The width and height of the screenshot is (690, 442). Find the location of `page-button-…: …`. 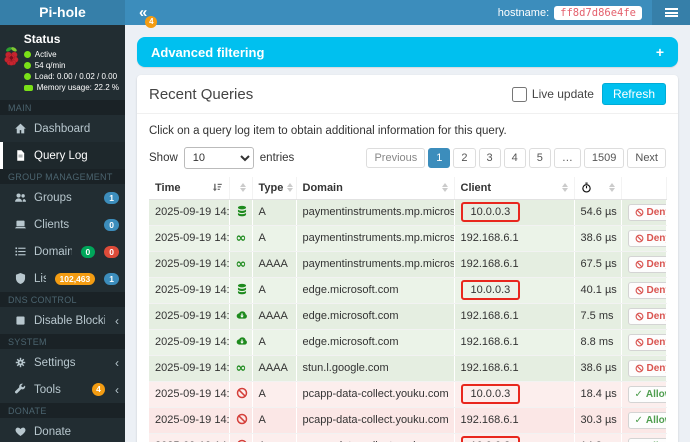

page-button-…: … is located at coordinates (567, 158).